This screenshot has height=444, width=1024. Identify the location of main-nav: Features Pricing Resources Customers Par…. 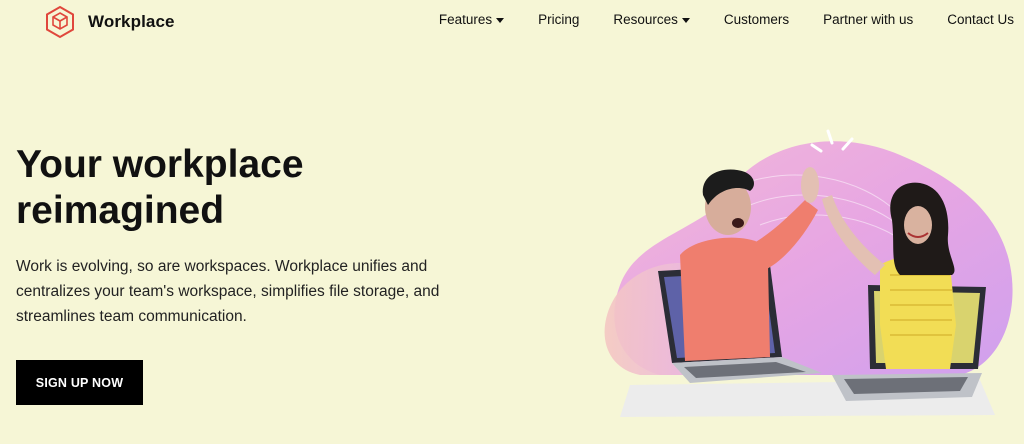
(726, 19).